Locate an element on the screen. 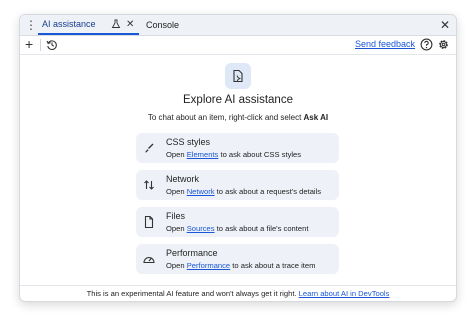 The image size is (474, 319). card-description: Open Elements to ask about CSS styles is located at coordinates (233, 154).